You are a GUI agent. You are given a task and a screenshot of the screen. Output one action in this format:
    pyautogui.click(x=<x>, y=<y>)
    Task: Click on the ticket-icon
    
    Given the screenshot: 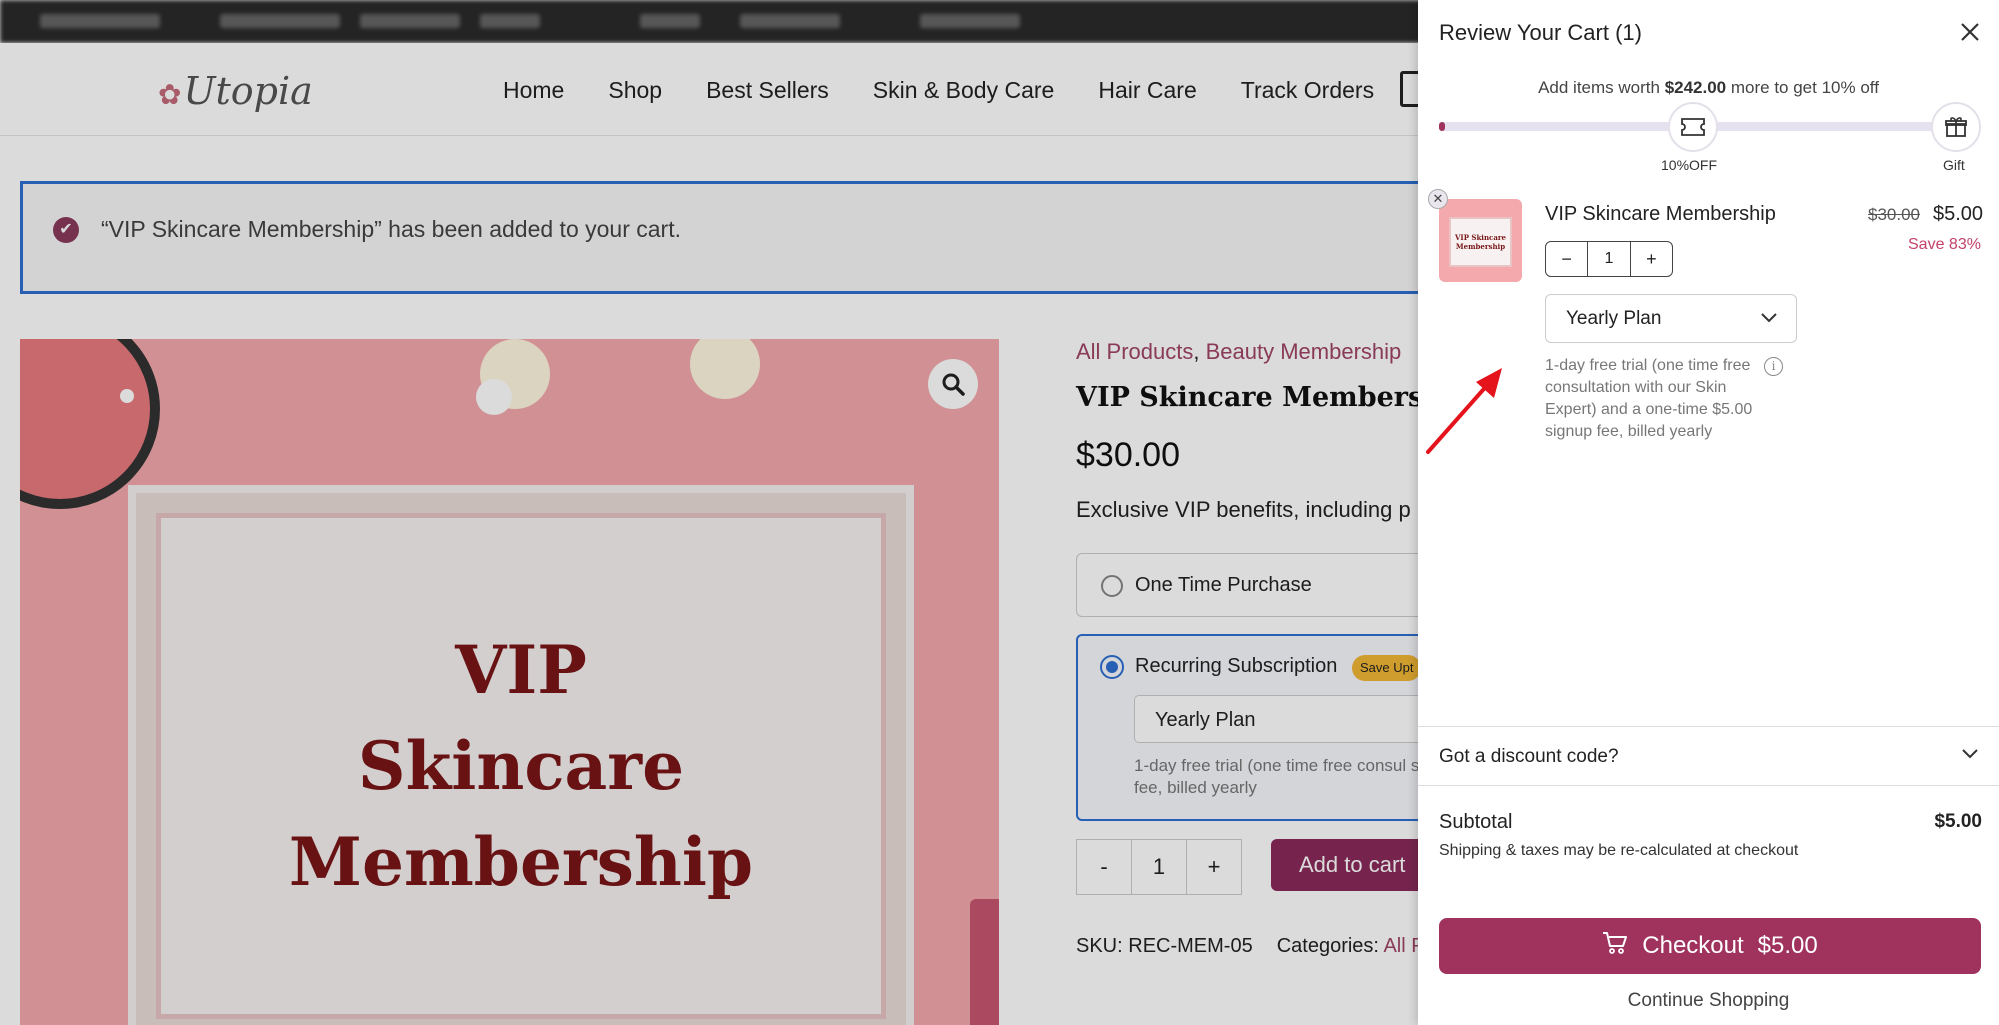 What is the action you would take?
    pyautogui.click(x=1693, y=127)
    